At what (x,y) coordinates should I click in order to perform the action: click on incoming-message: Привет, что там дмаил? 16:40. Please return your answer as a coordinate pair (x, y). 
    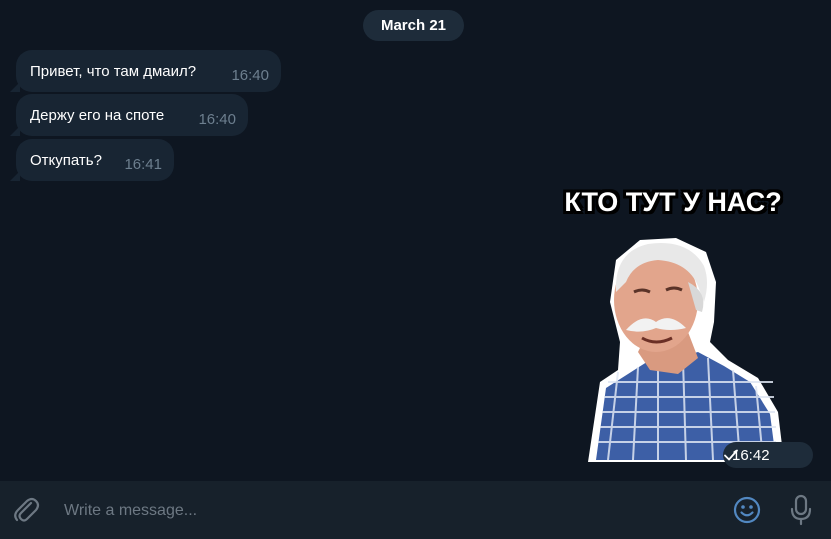
    Looking at the image, I should click on (145, 71).